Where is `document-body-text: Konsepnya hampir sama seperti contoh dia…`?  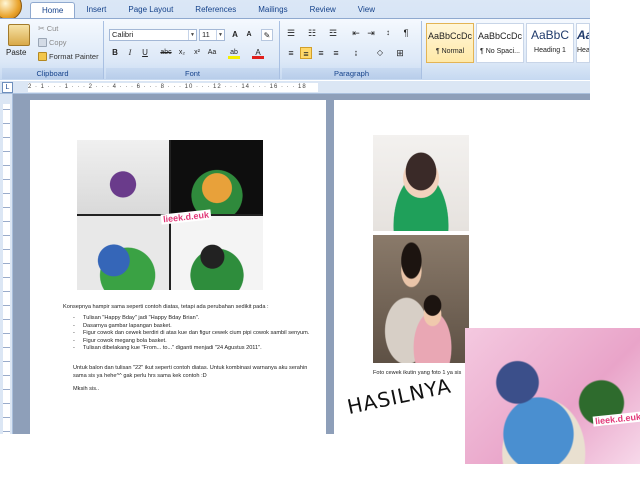
document-body-text: Konsepnya hampir sama seperti contoh dia… is located at coordinates (188, 349).